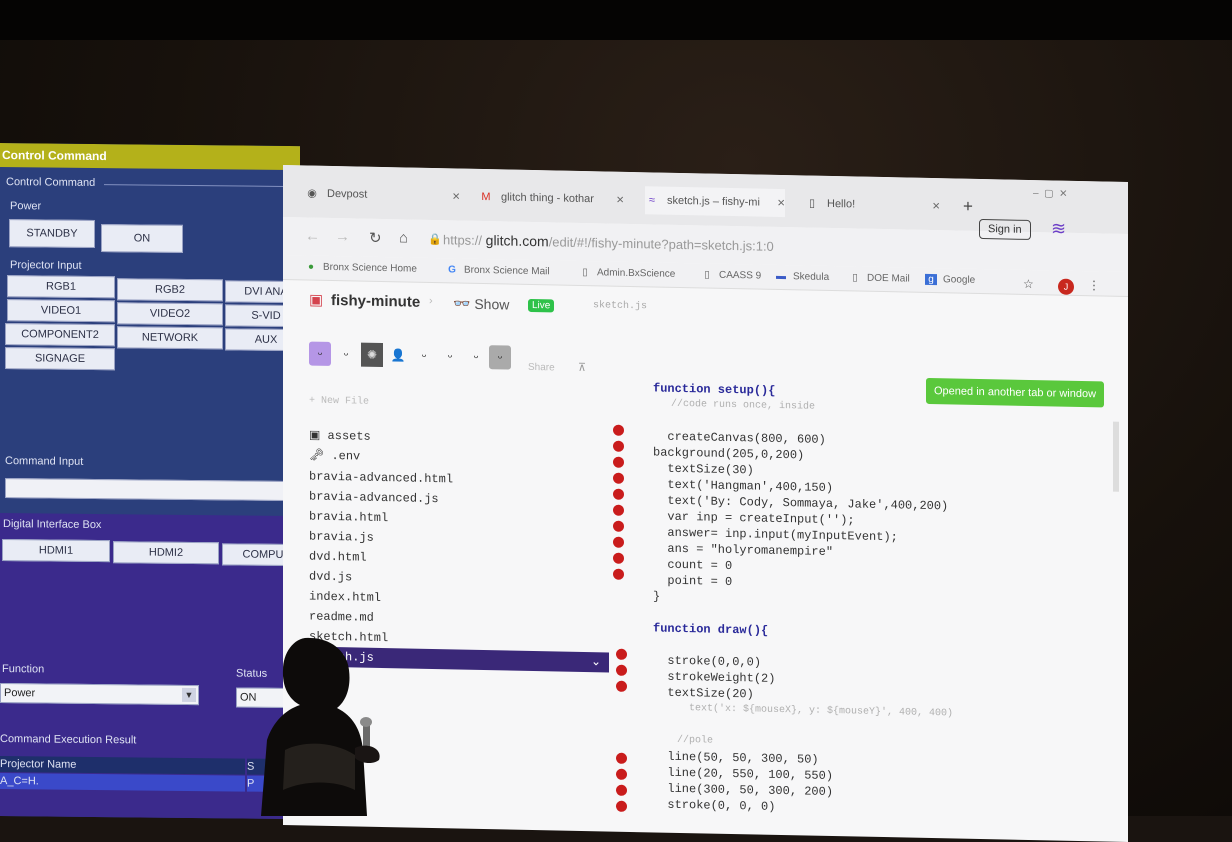 The width and height of the screenshot is (1232, 842). I want to click on forward-icon: →, so click(342, 236).